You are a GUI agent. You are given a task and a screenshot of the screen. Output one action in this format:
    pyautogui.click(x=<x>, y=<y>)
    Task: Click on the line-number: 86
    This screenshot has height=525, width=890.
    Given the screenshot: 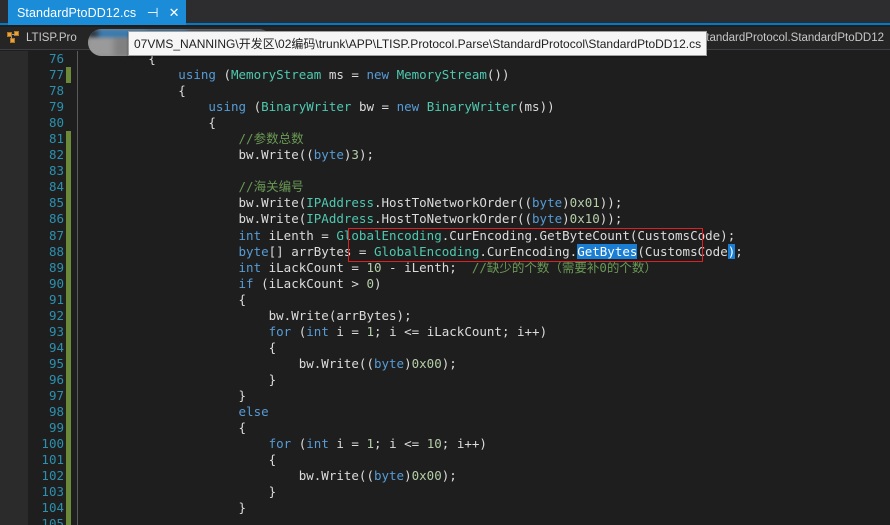 What is the action you would take?
    pyautogui.click(x=56, y=219)
    